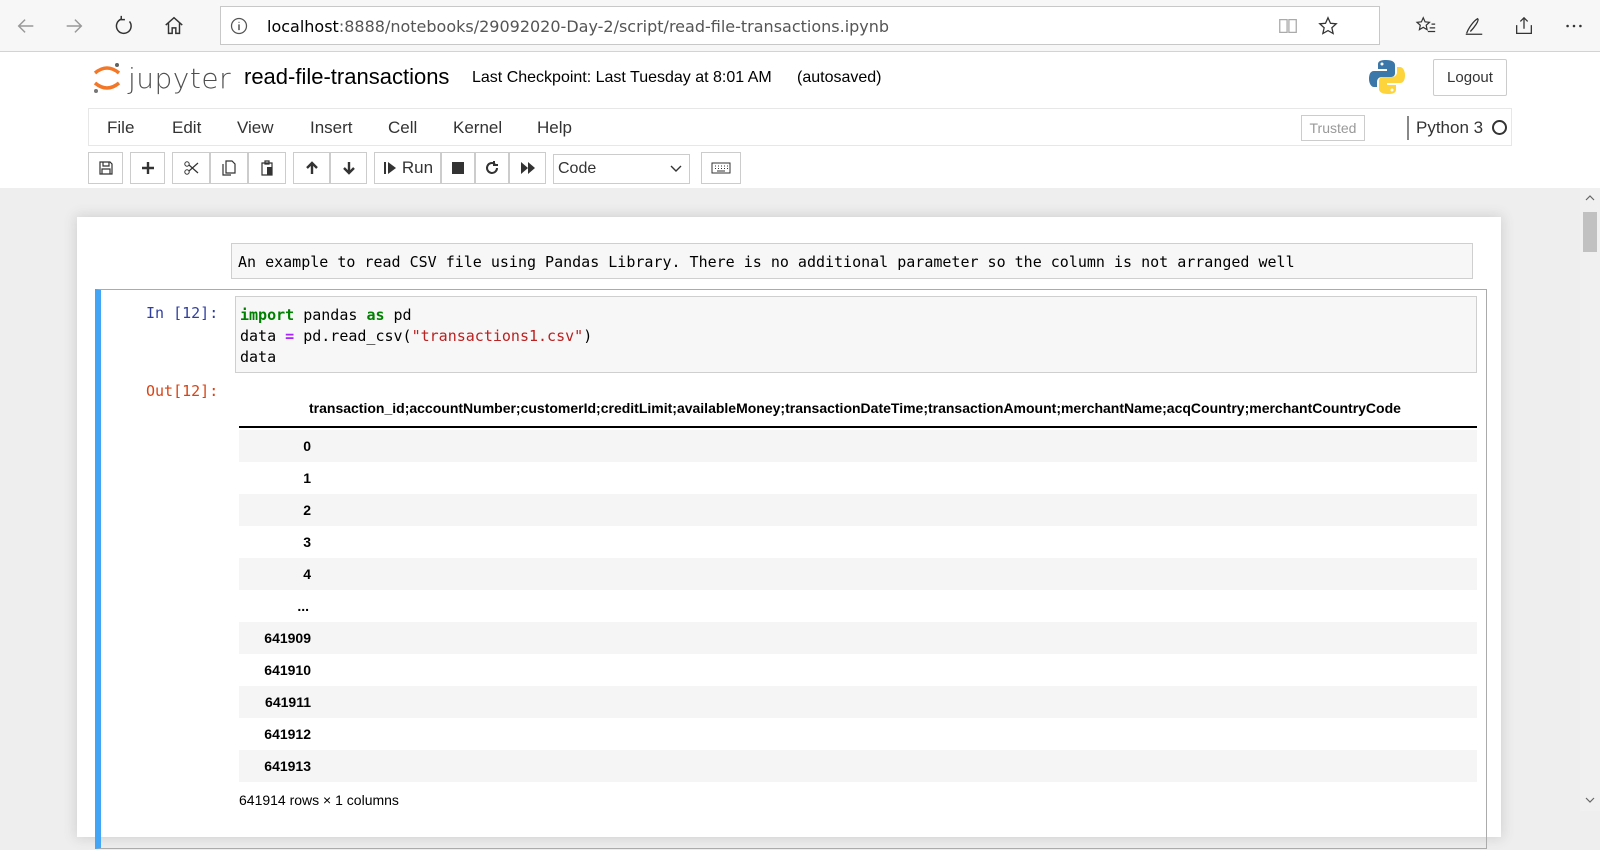 The height and width of the screenshot is (850, 1600). I want to click on save-button, so click(105, 168).